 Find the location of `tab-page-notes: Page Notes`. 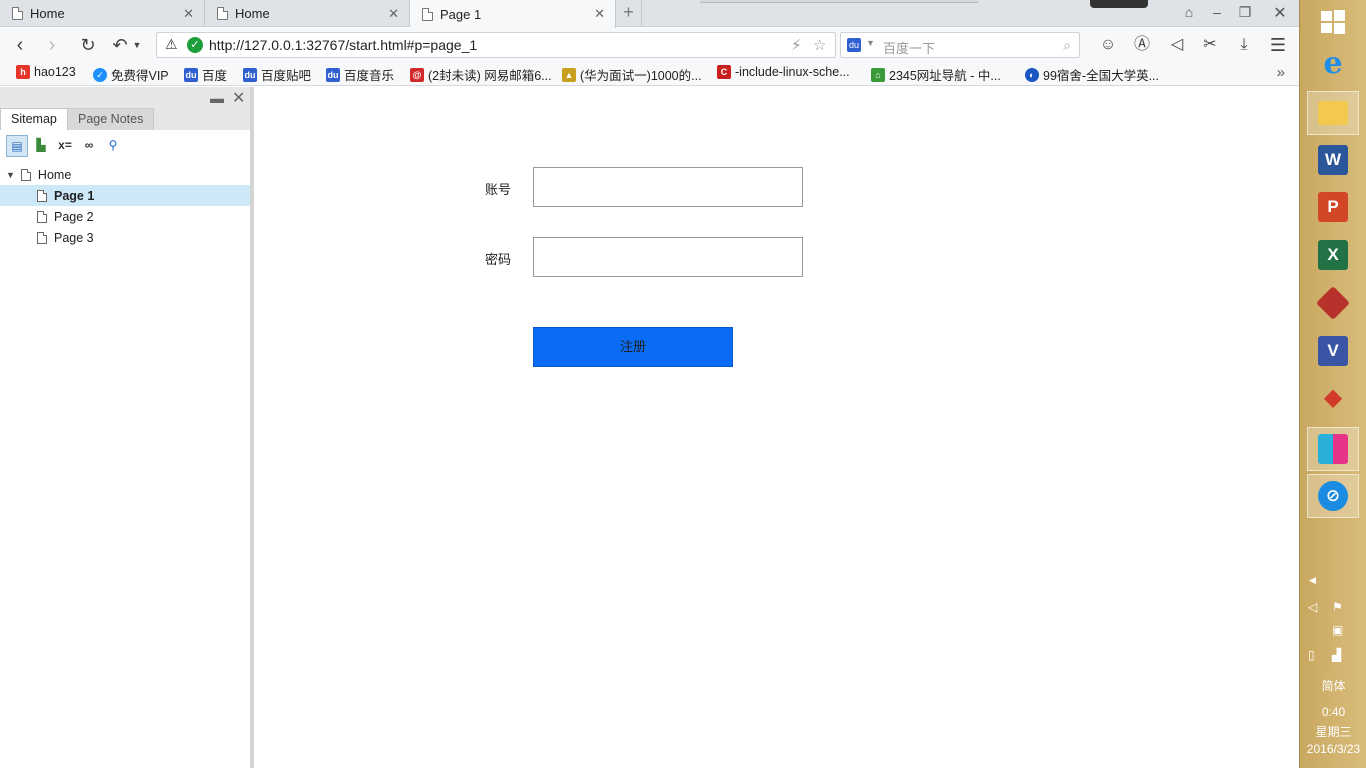

tab-page-notes: Page Notes is located at coordinates (111, 119).